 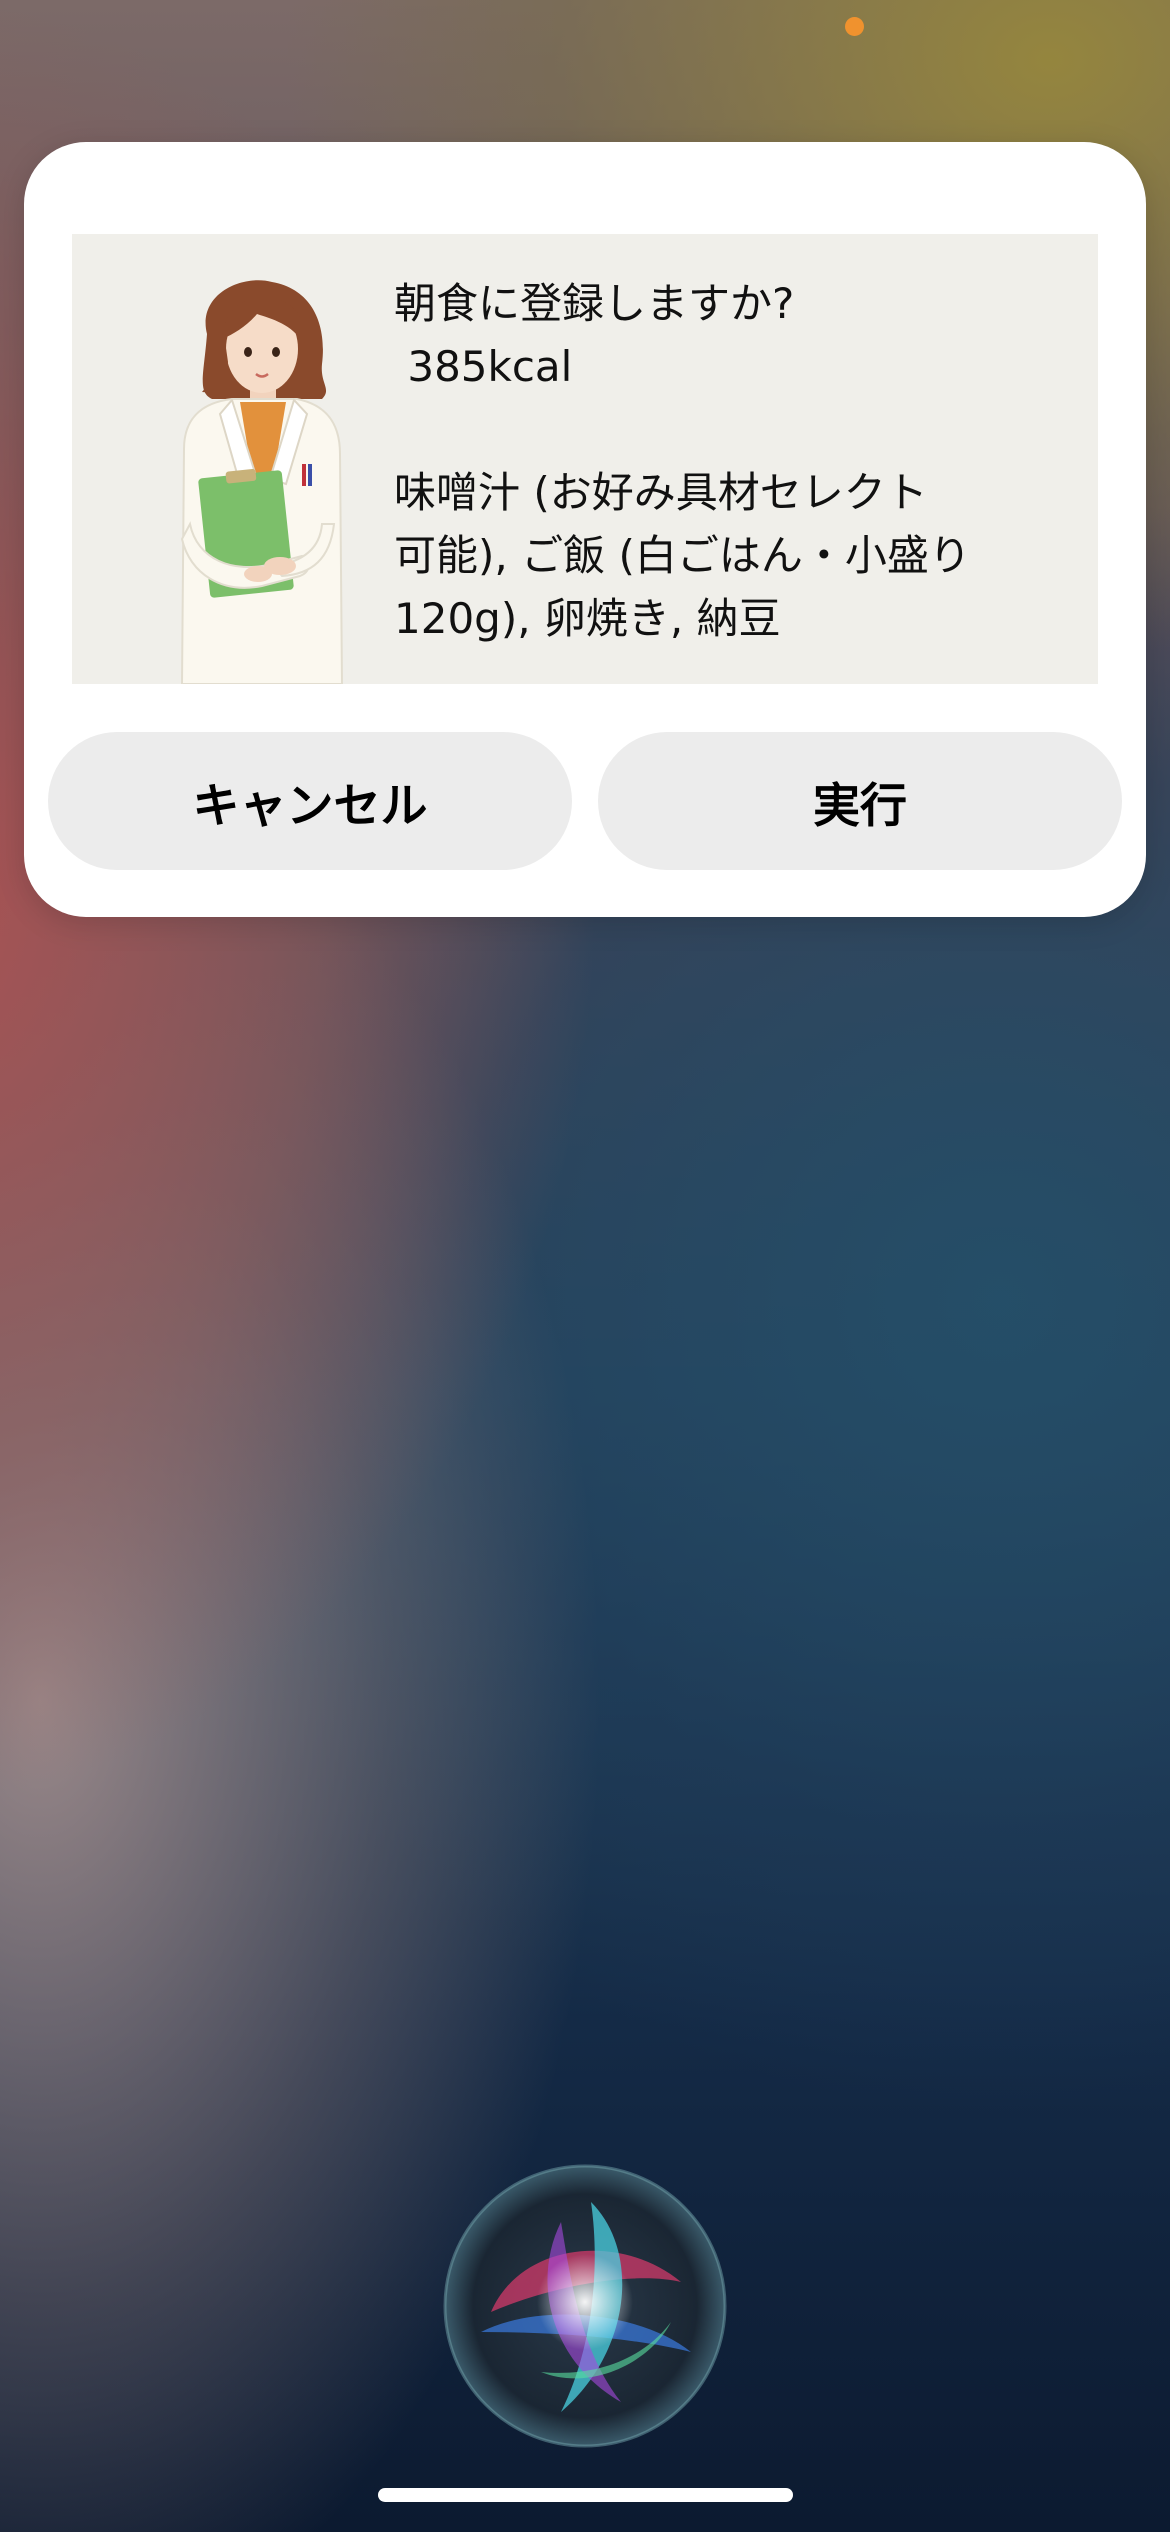 What do you see at coordinates (661, 492) in the screenshot?
I see `menu-line: 味噌汁 (お好み具材セレクト` at bounding box center [661, 492].